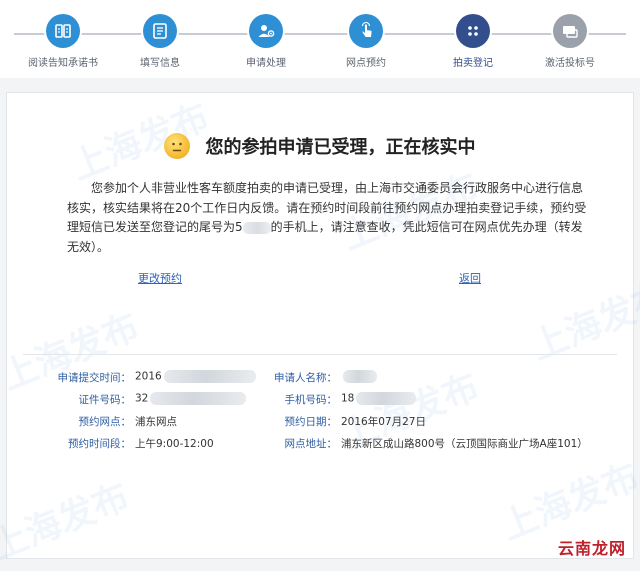  What do you see at coordinates (473, 63) in the screenshot?
I see `step-label: 拍卖登记` at bounding box center [473, 63].